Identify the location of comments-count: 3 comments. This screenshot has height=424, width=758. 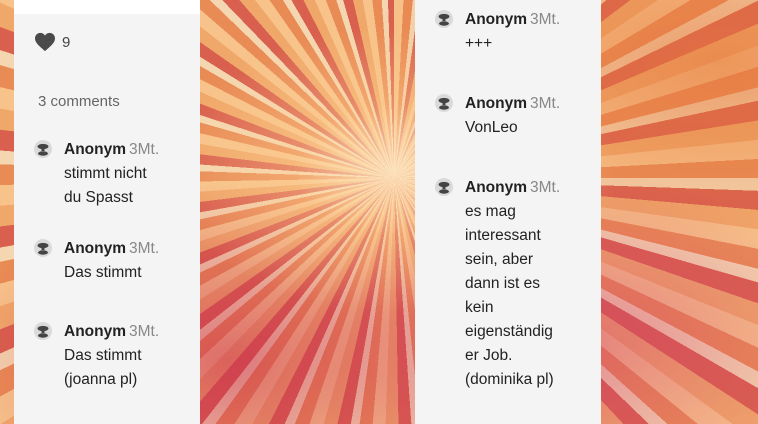
(79, 101).